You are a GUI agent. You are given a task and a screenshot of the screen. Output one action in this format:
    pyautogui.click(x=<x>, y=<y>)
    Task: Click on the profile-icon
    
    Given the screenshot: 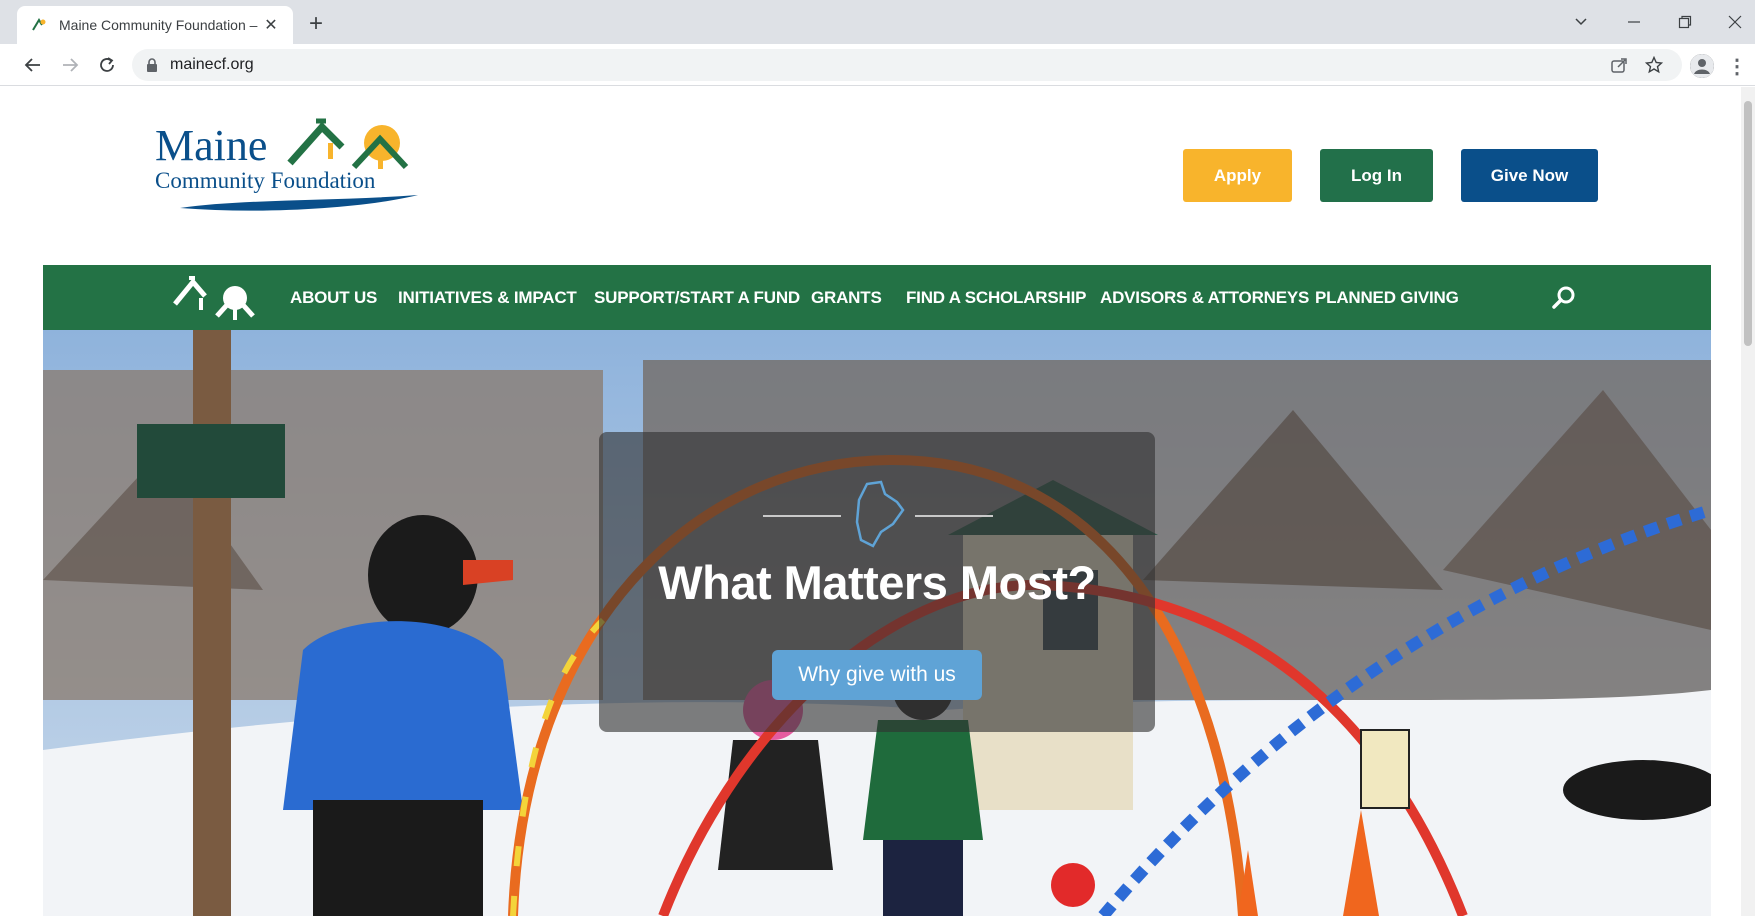 What is the action you would take?
    pyautogui.click(x=1702, y=66)
    